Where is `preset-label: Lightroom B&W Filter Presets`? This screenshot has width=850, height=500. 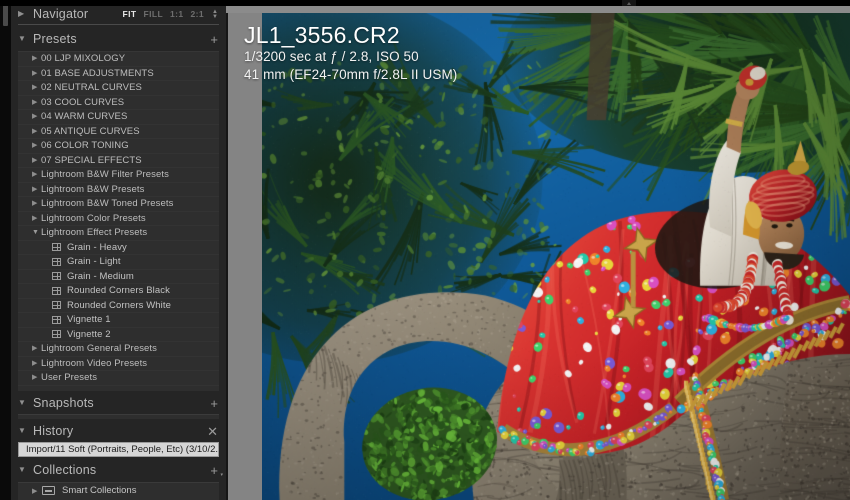 preset-label: Lightroom B&W Filter Presets is located at coordinates (105, 175).